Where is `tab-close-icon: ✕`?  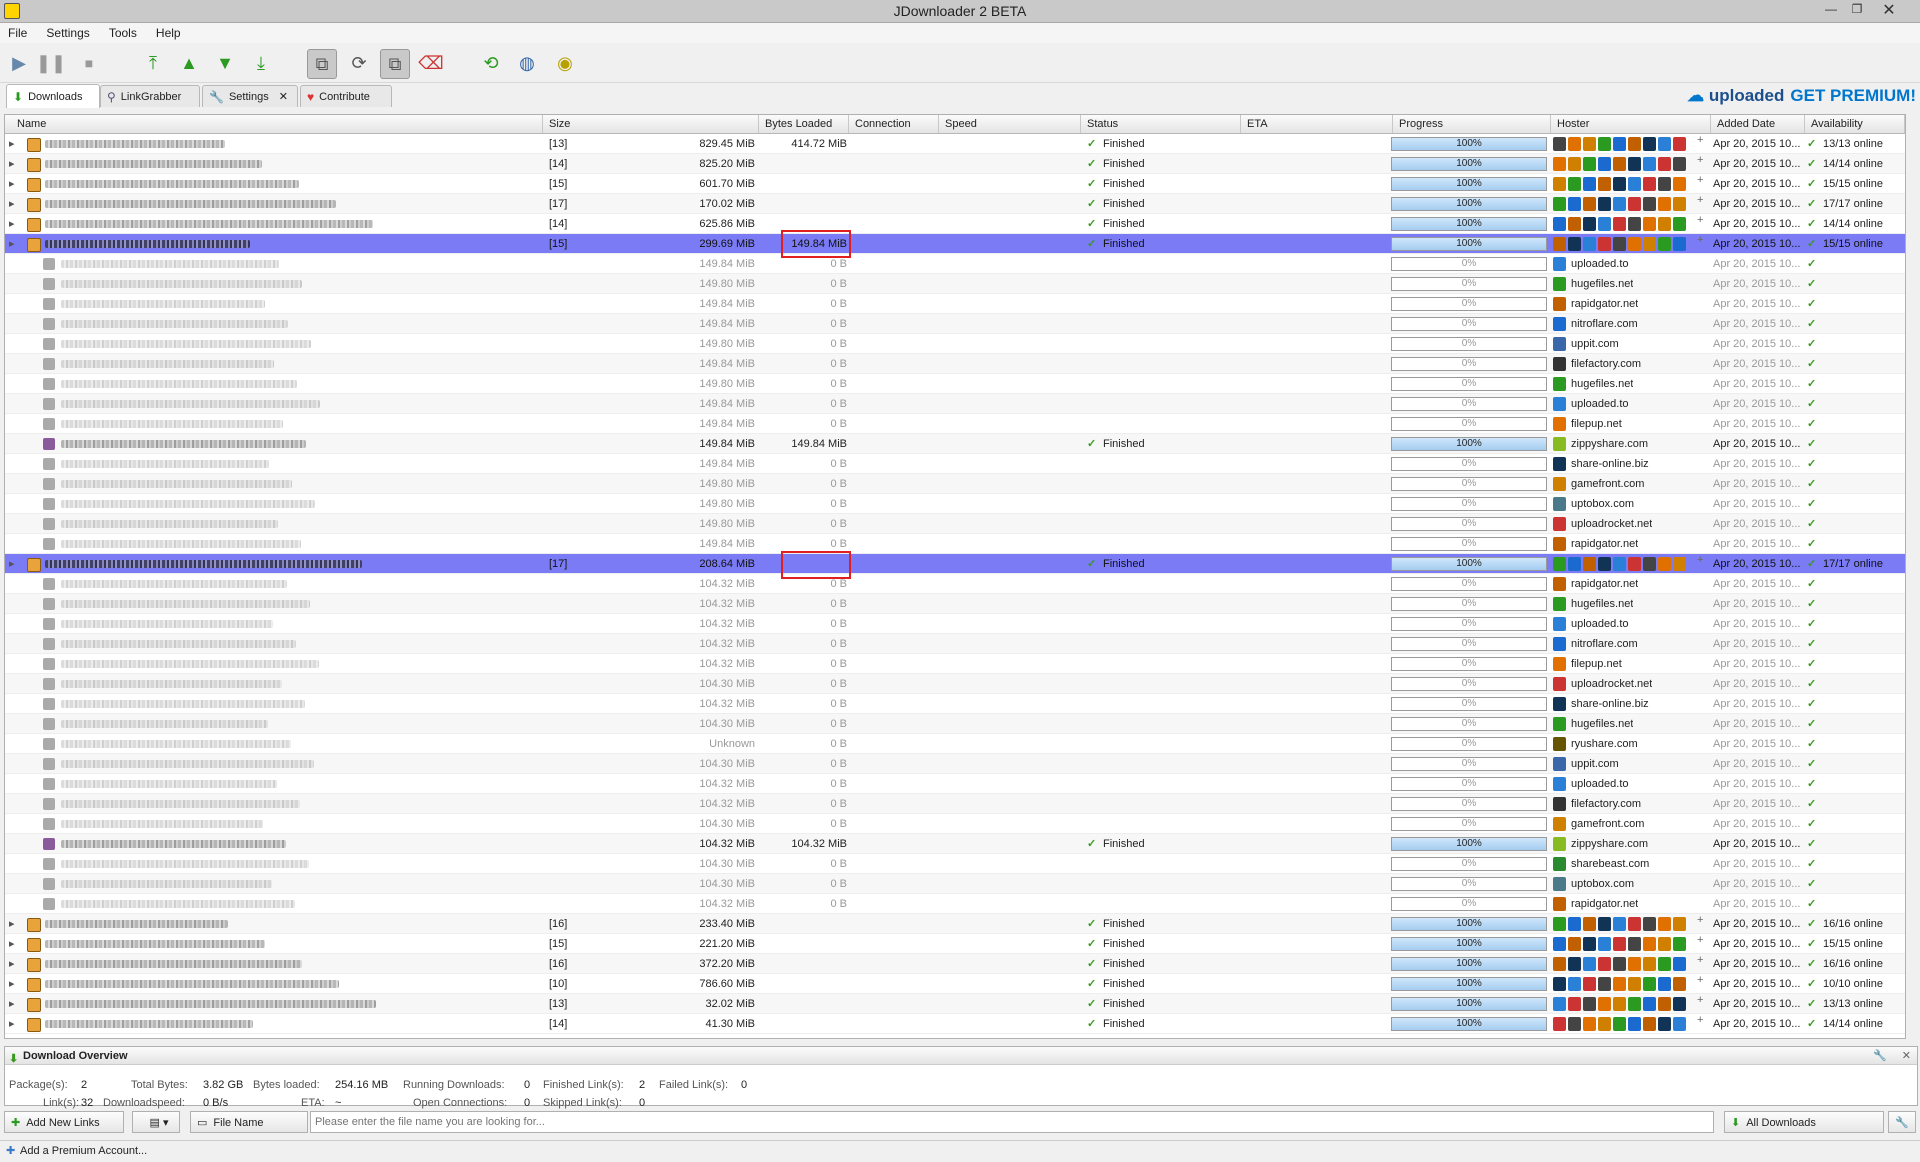
tab-close-icon: ✕ is located at coordinates (283, 96).